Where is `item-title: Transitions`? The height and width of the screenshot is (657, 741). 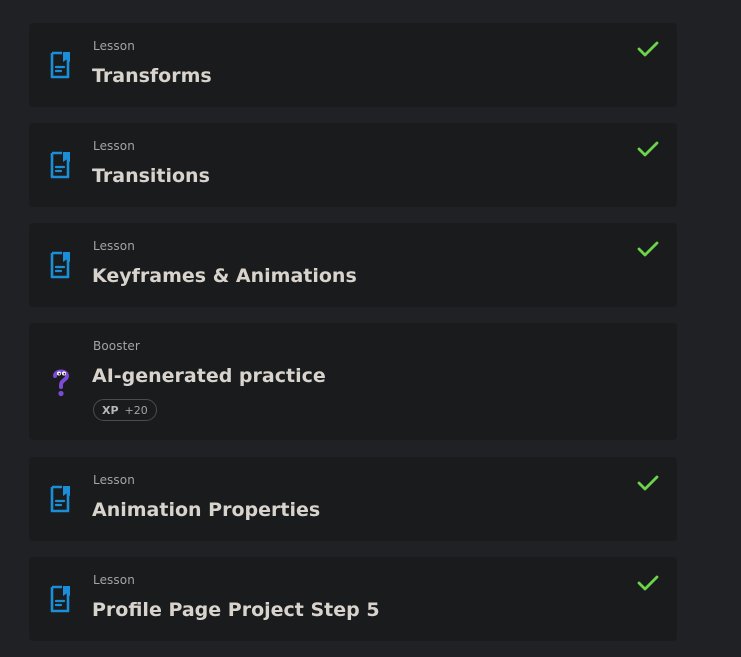
item-title: Transitions is located at coordinates (151, 176).